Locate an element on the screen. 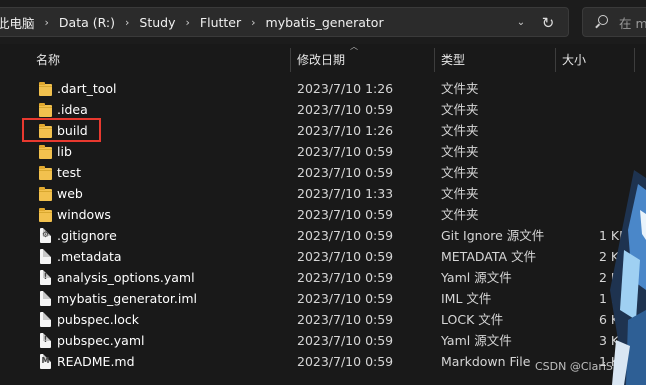 The height and width of the screenshot is (385, 646). gear-file-icon: ⚙ is located at coordinates (46, 235).